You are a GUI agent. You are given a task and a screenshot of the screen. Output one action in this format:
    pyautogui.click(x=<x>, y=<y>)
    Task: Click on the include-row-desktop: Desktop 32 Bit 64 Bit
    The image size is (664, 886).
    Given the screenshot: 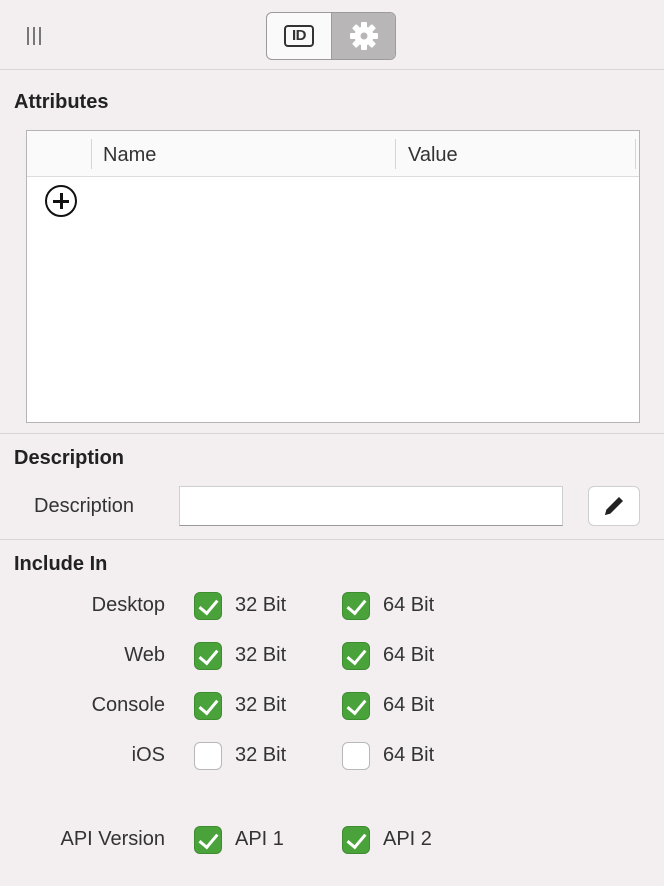 What is the action you would take?
    pyautogui.click(x=332, y=606)
    